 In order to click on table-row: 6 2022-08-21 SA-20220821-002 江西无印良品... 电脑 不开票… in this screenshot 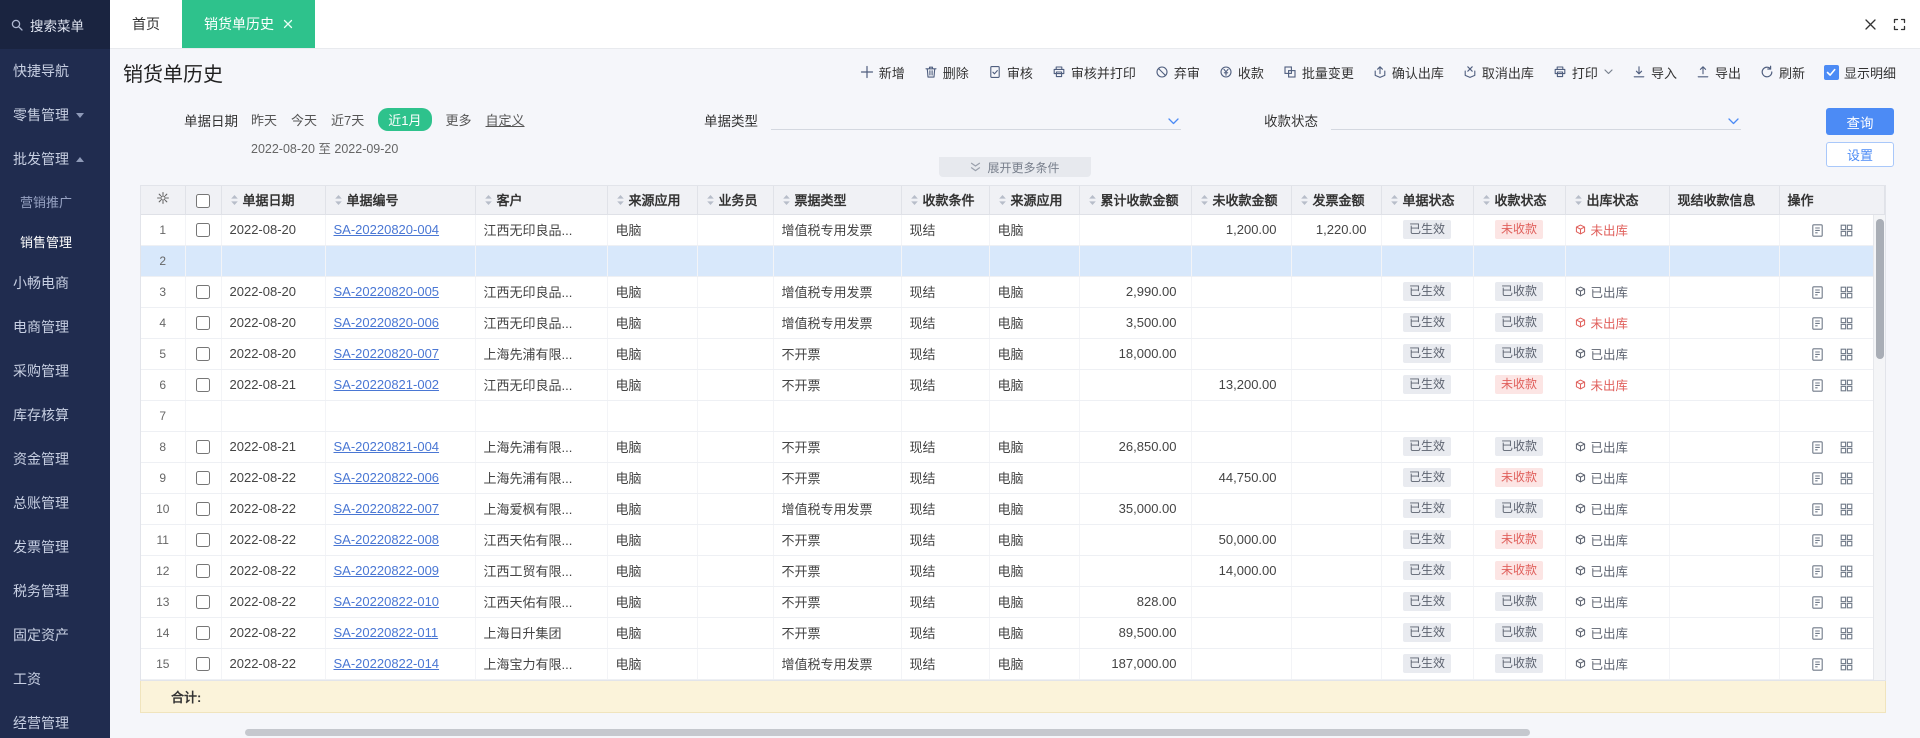, I will do `click(1013, 385)`.